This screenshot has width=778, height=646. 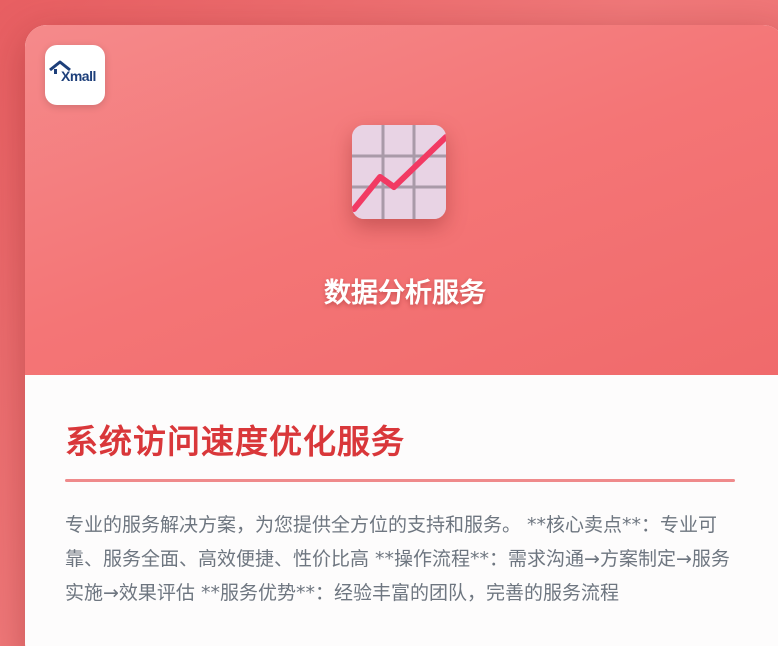 What do you see at coordinates (78, 76) in the screenshot?
I see `logo-text: Xmall` at bounding box center [78, 76].